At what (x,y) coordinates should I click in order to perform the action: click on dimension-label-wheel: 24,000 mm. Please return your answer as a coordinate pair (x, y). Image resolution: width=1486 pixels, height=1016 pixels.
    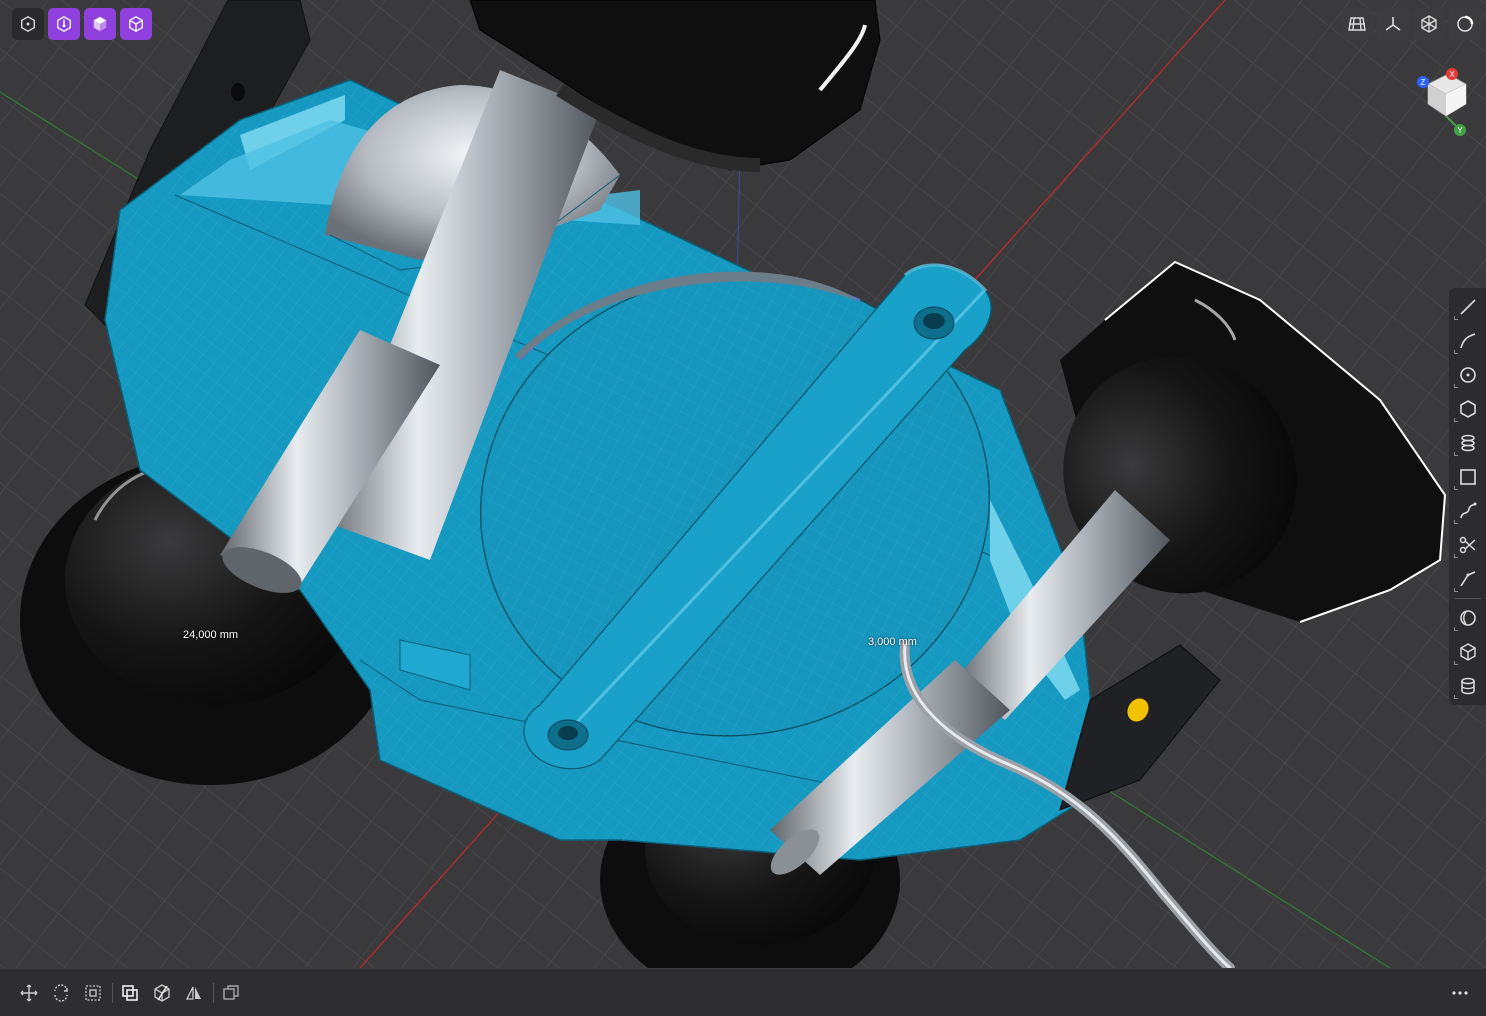
    Looking at the image, I should click on (211, 635).